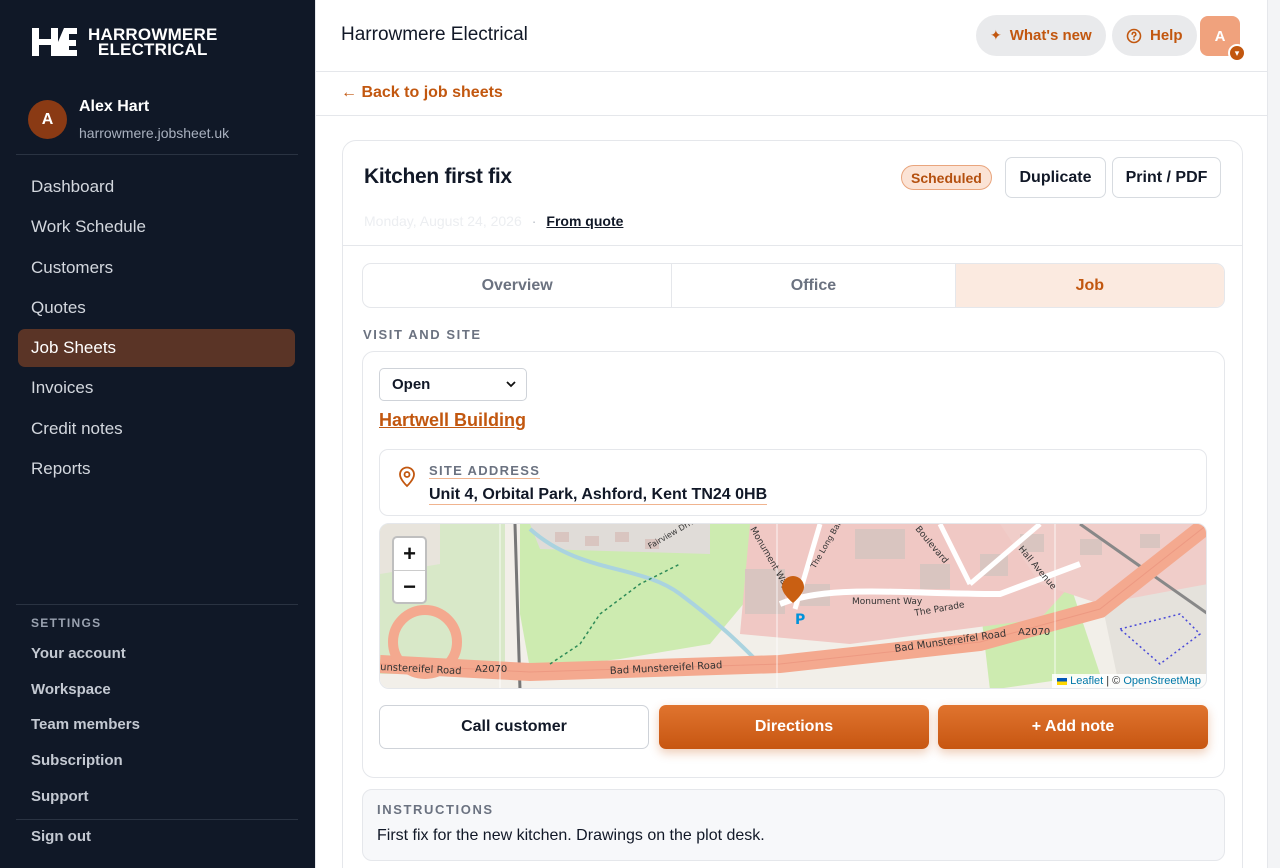 The height and width of the screenshot is (868, 1280). I want to click on settings-item-workspace: Workspace, so click(85, 690).